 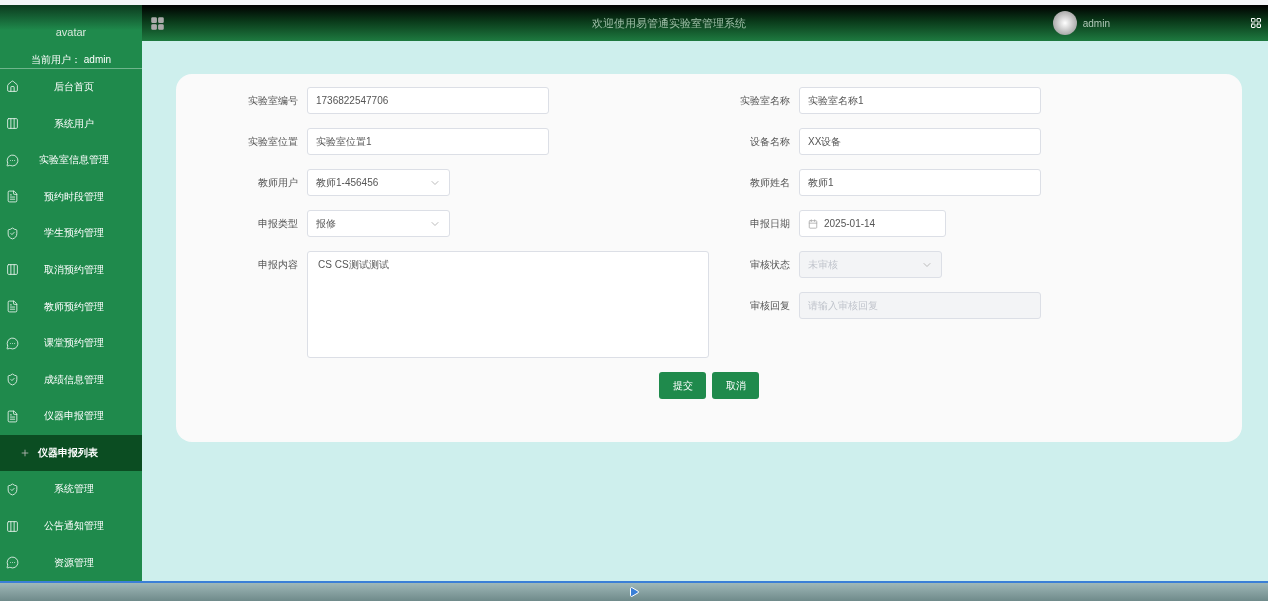 I want to click on current-user-text: 当前用户： admin, so click(x=71, y=60).